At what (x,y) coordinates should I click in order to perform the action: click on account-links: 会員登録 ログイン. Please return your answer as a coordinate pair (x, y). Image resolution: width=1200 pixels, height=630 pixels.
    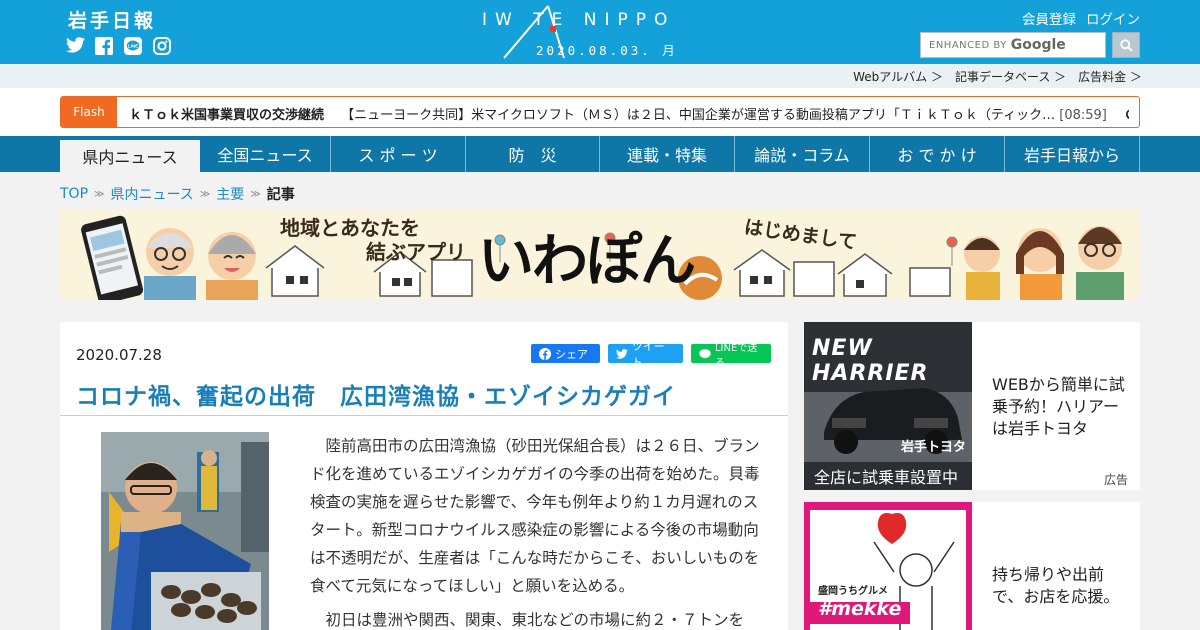
    Looking at the image, I should click on (1081, 18).